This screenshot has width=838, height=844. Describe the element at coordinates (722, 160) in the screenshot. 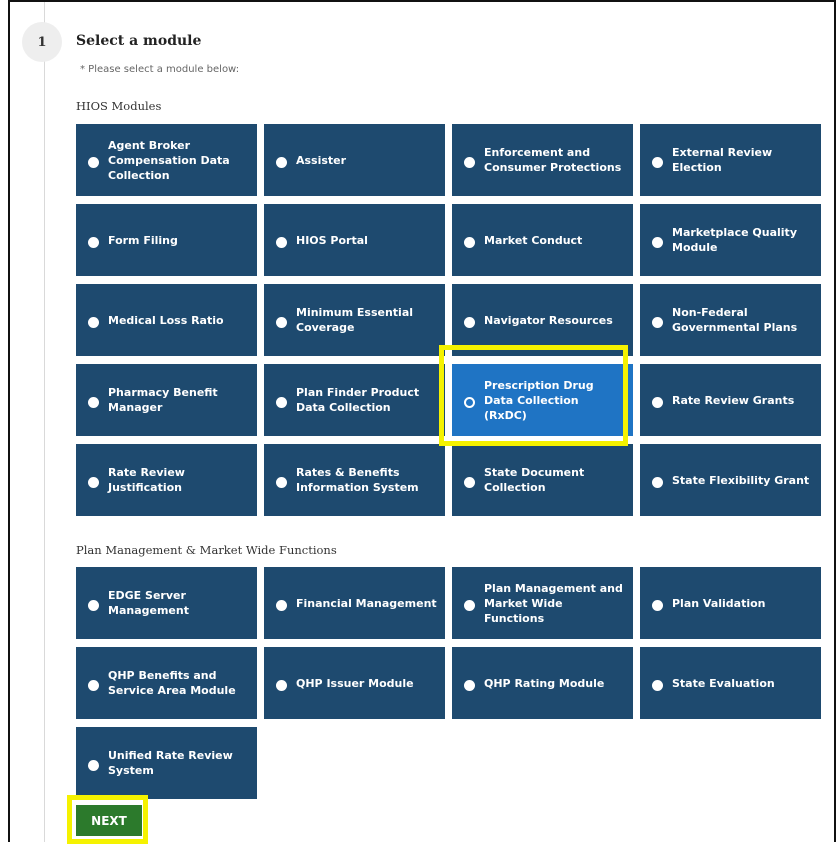

I see `module-tile-label: External Review Election` at that location.